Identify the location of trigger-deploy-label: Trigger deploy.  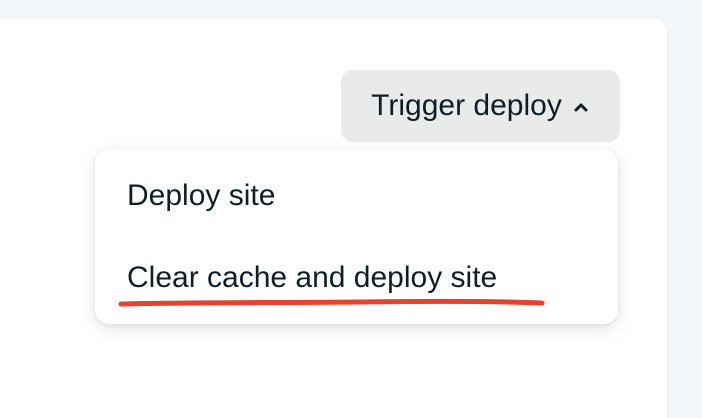
(466, 105).